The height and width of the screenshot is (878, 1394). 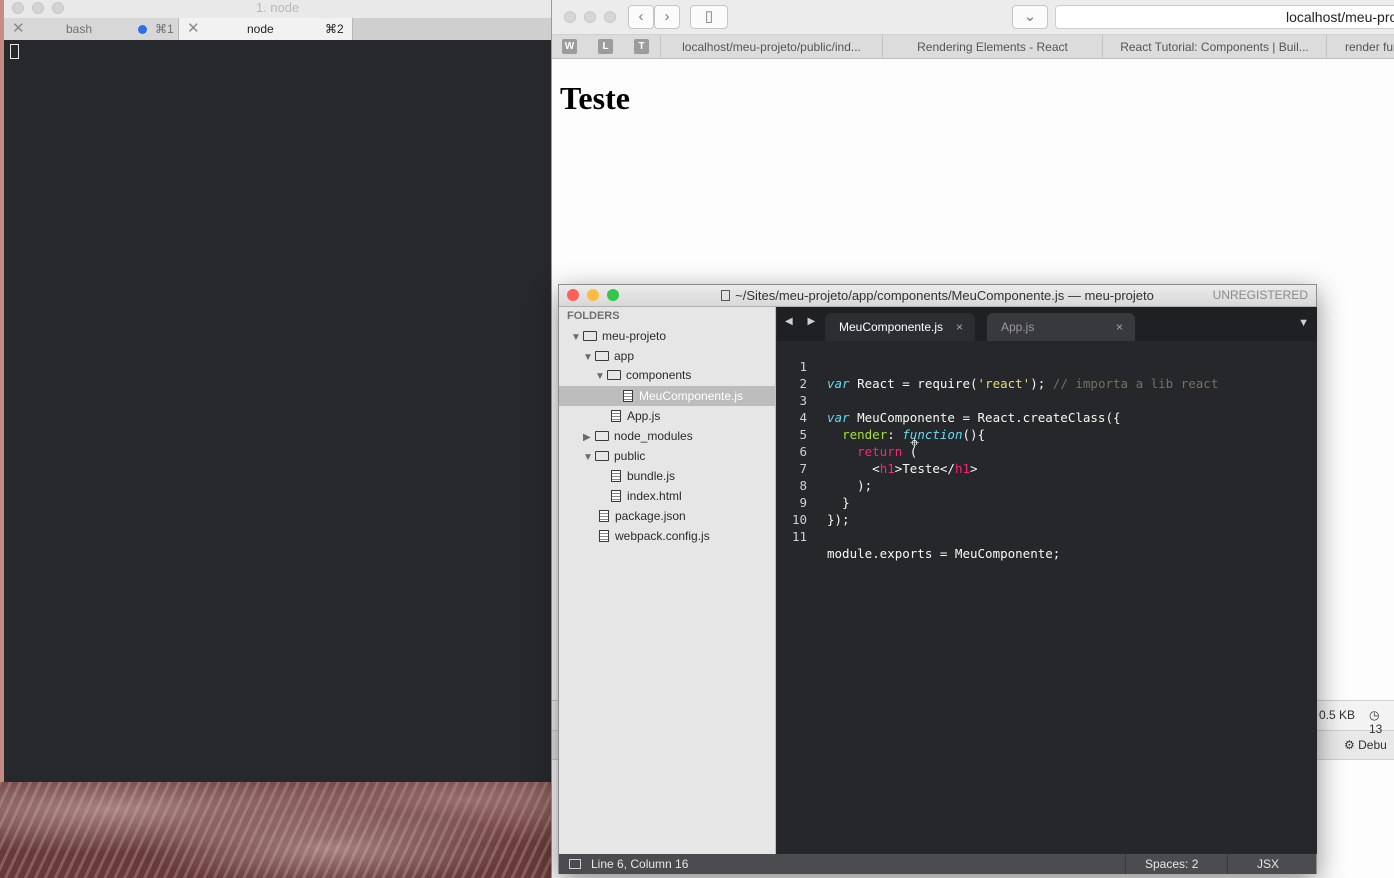 What do you see at coordinates (667, 436) in the screenshot?
I see `tree-folder-node-modules: ▶ node_modules` at bounding box center [667, 436].